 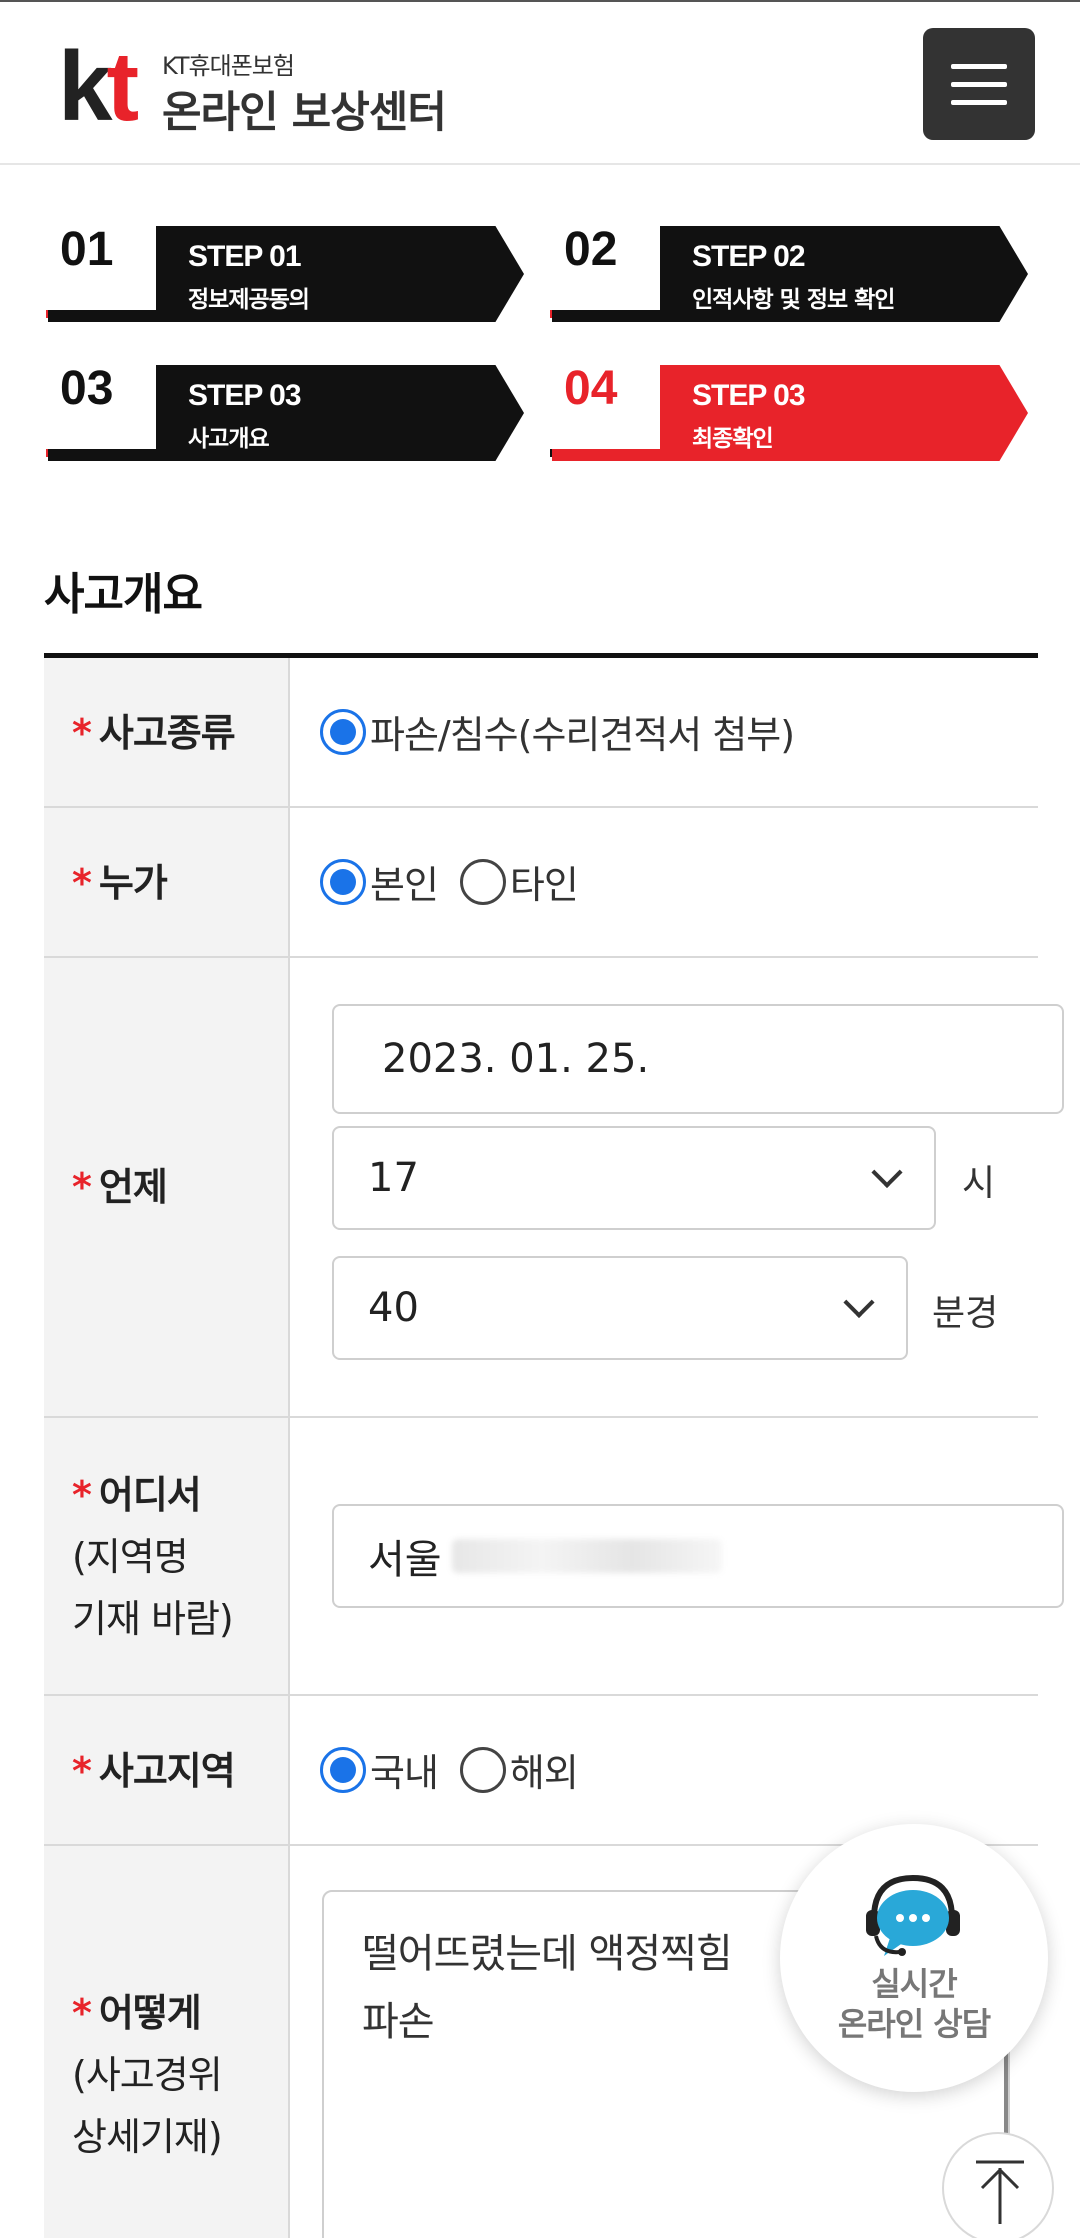 I want to click on step-number: 03, so click(x=87, y=388).